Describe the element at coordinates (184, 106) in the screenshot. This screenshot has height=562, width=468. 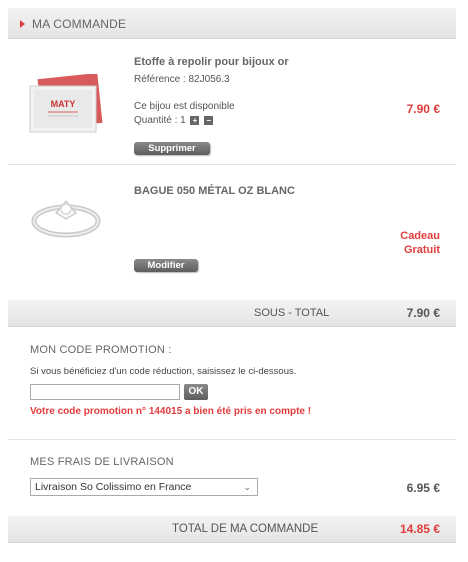
I see `availability-status: Ce bijou est disponible` at that location.